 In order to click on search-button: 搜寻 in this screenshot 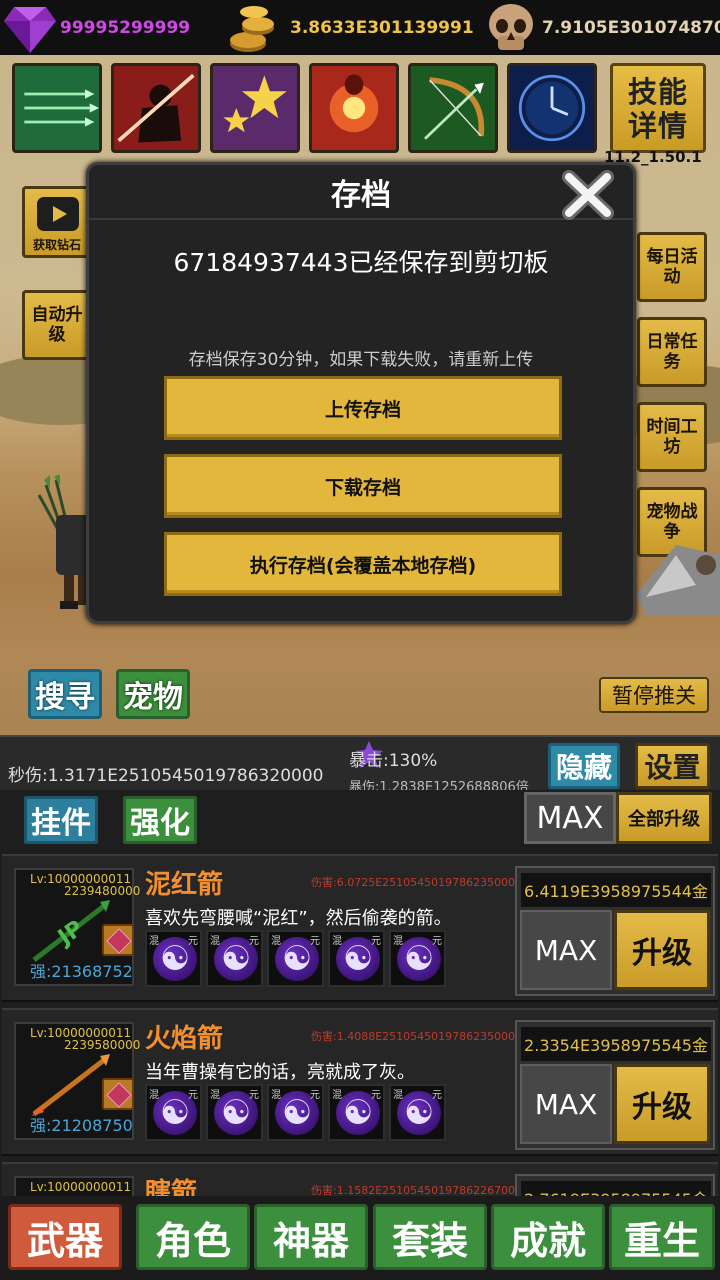, I will do `click(65, 694)`.